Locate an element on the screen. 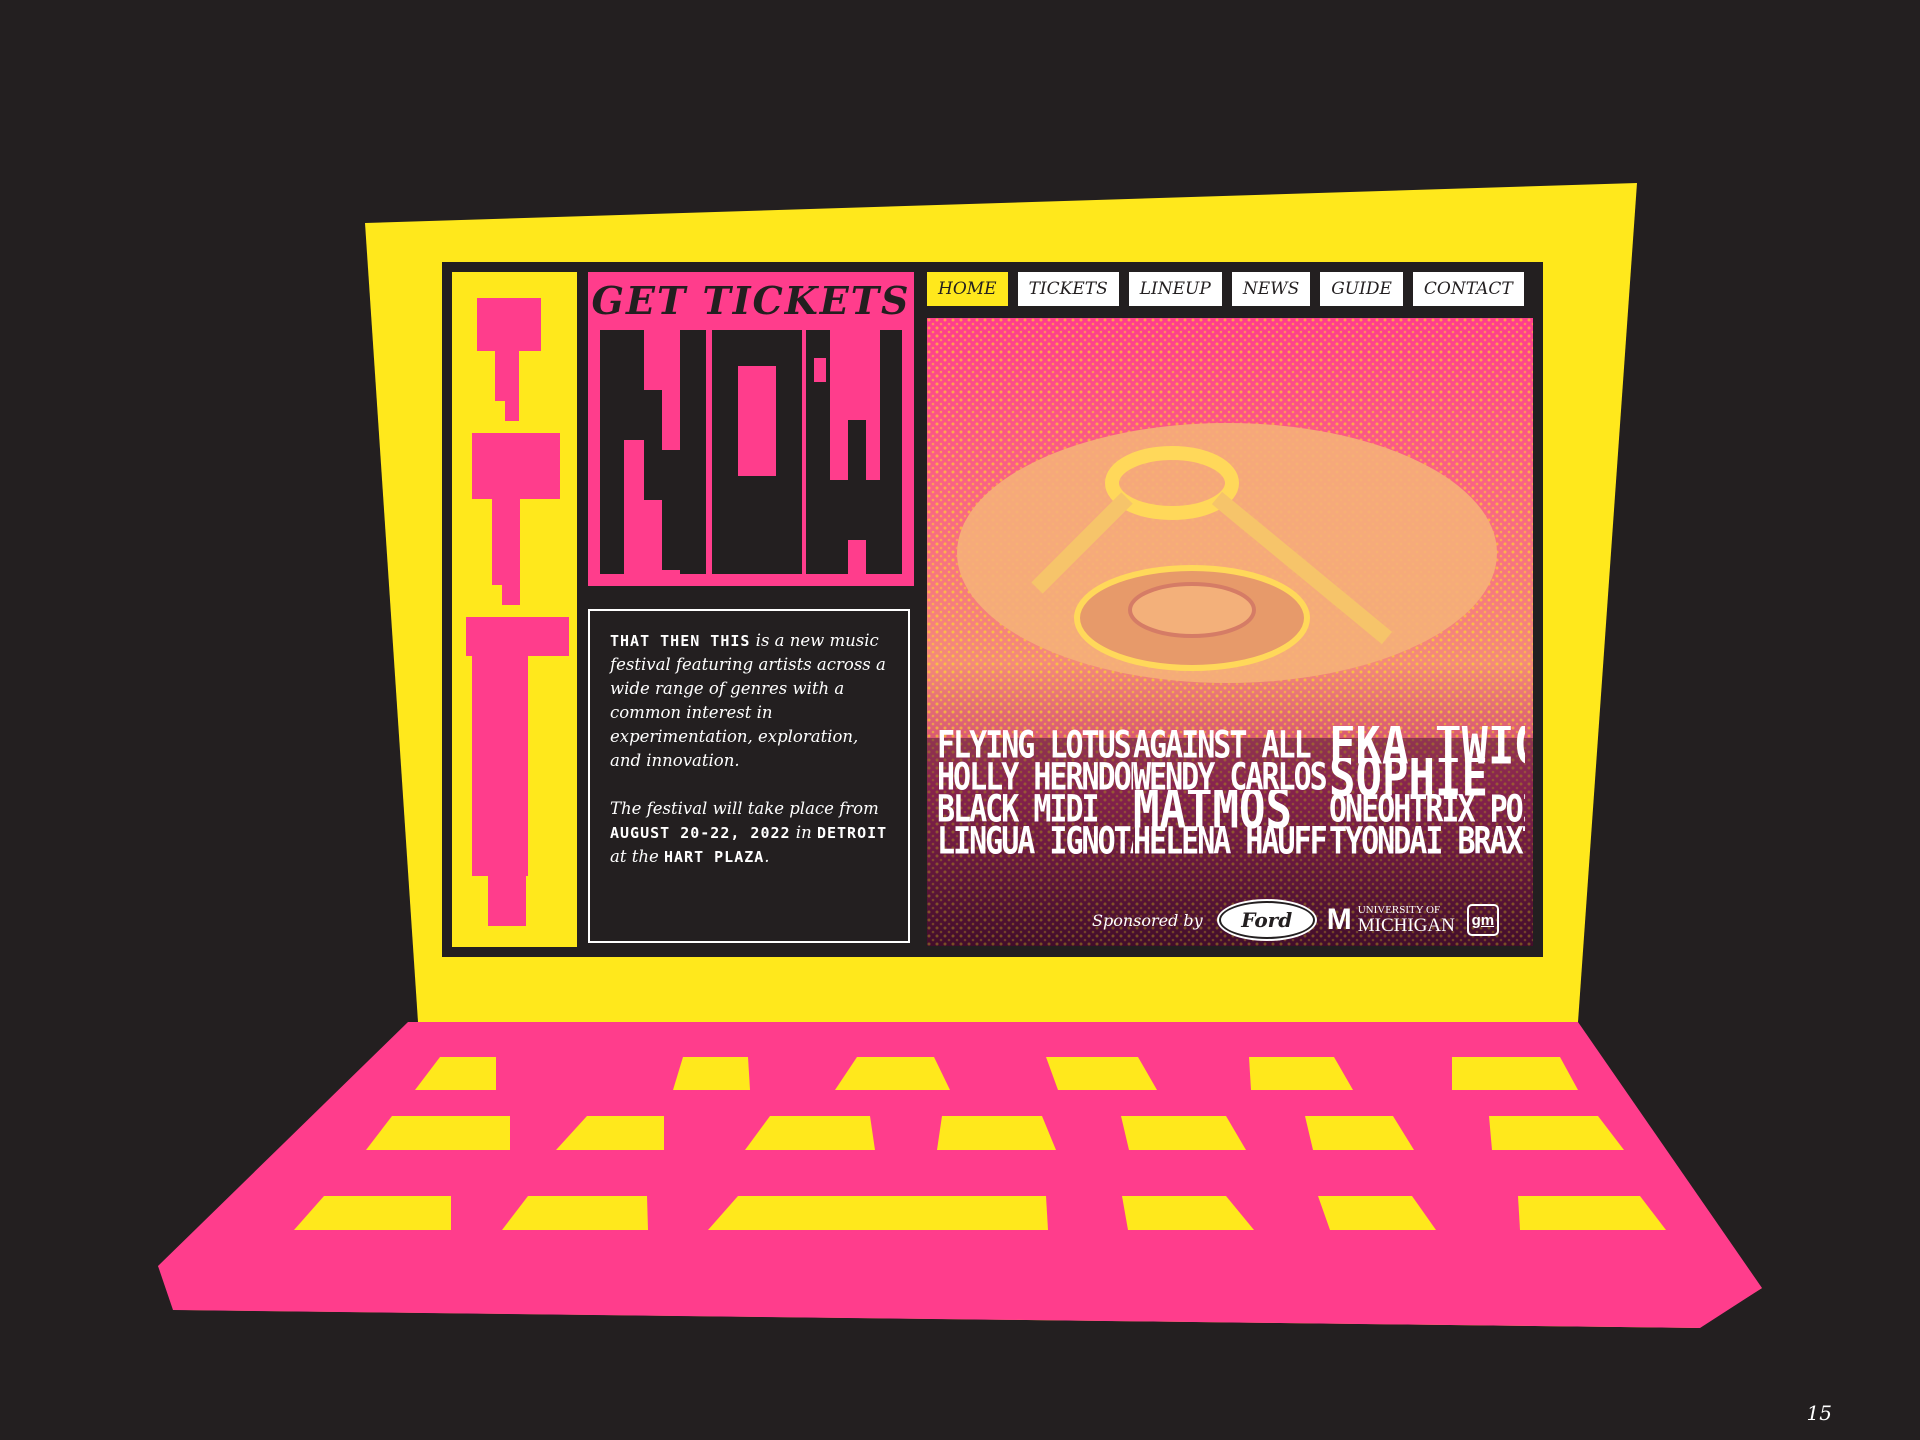 The height and width of the screenshot is (1440, 1920). main-nav: HOME TICKETS LINEUP NEWS GUIDE CONTACT is located at coordinates (1232, 289).